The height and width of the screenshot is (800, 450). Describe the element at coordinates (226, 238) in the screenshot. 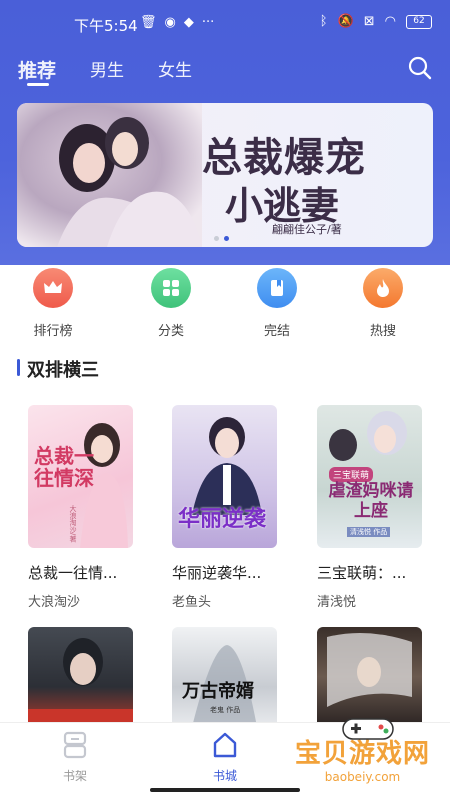

I see `carousel-dot-active` at that location.